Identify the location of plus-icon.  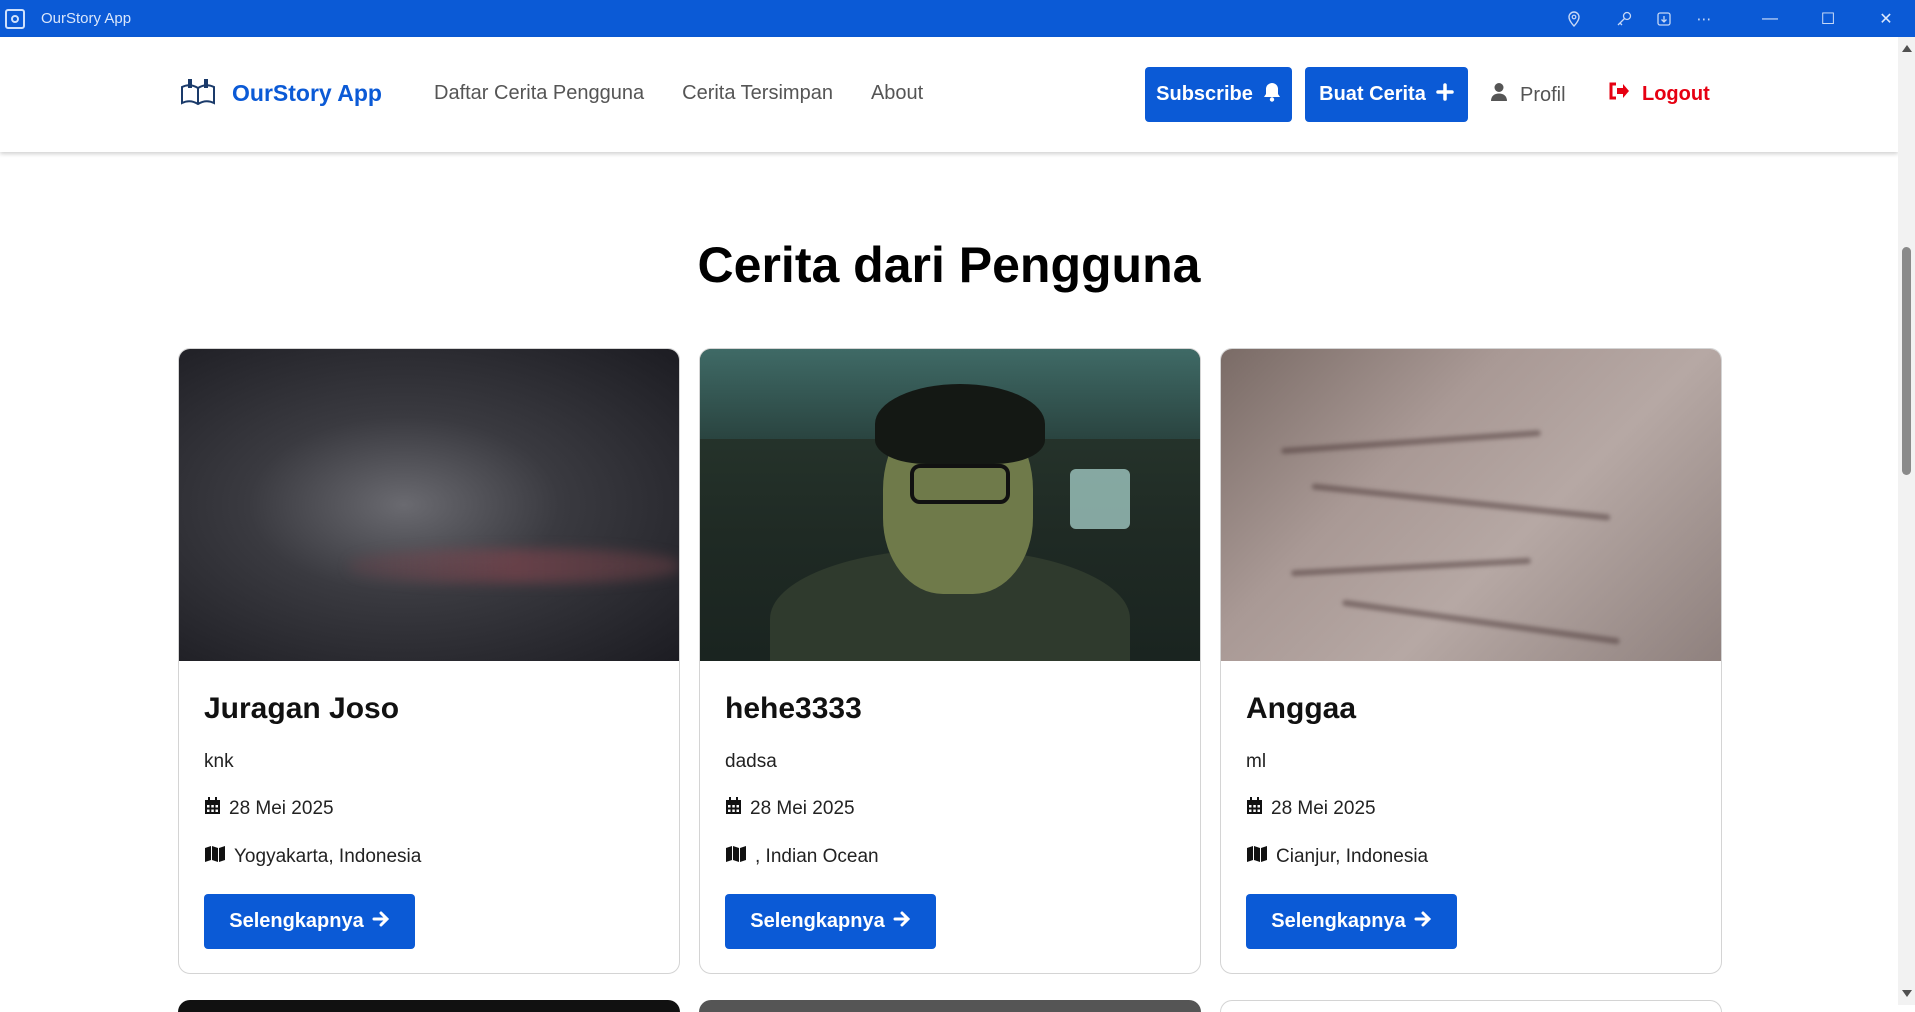
(1445, 94).